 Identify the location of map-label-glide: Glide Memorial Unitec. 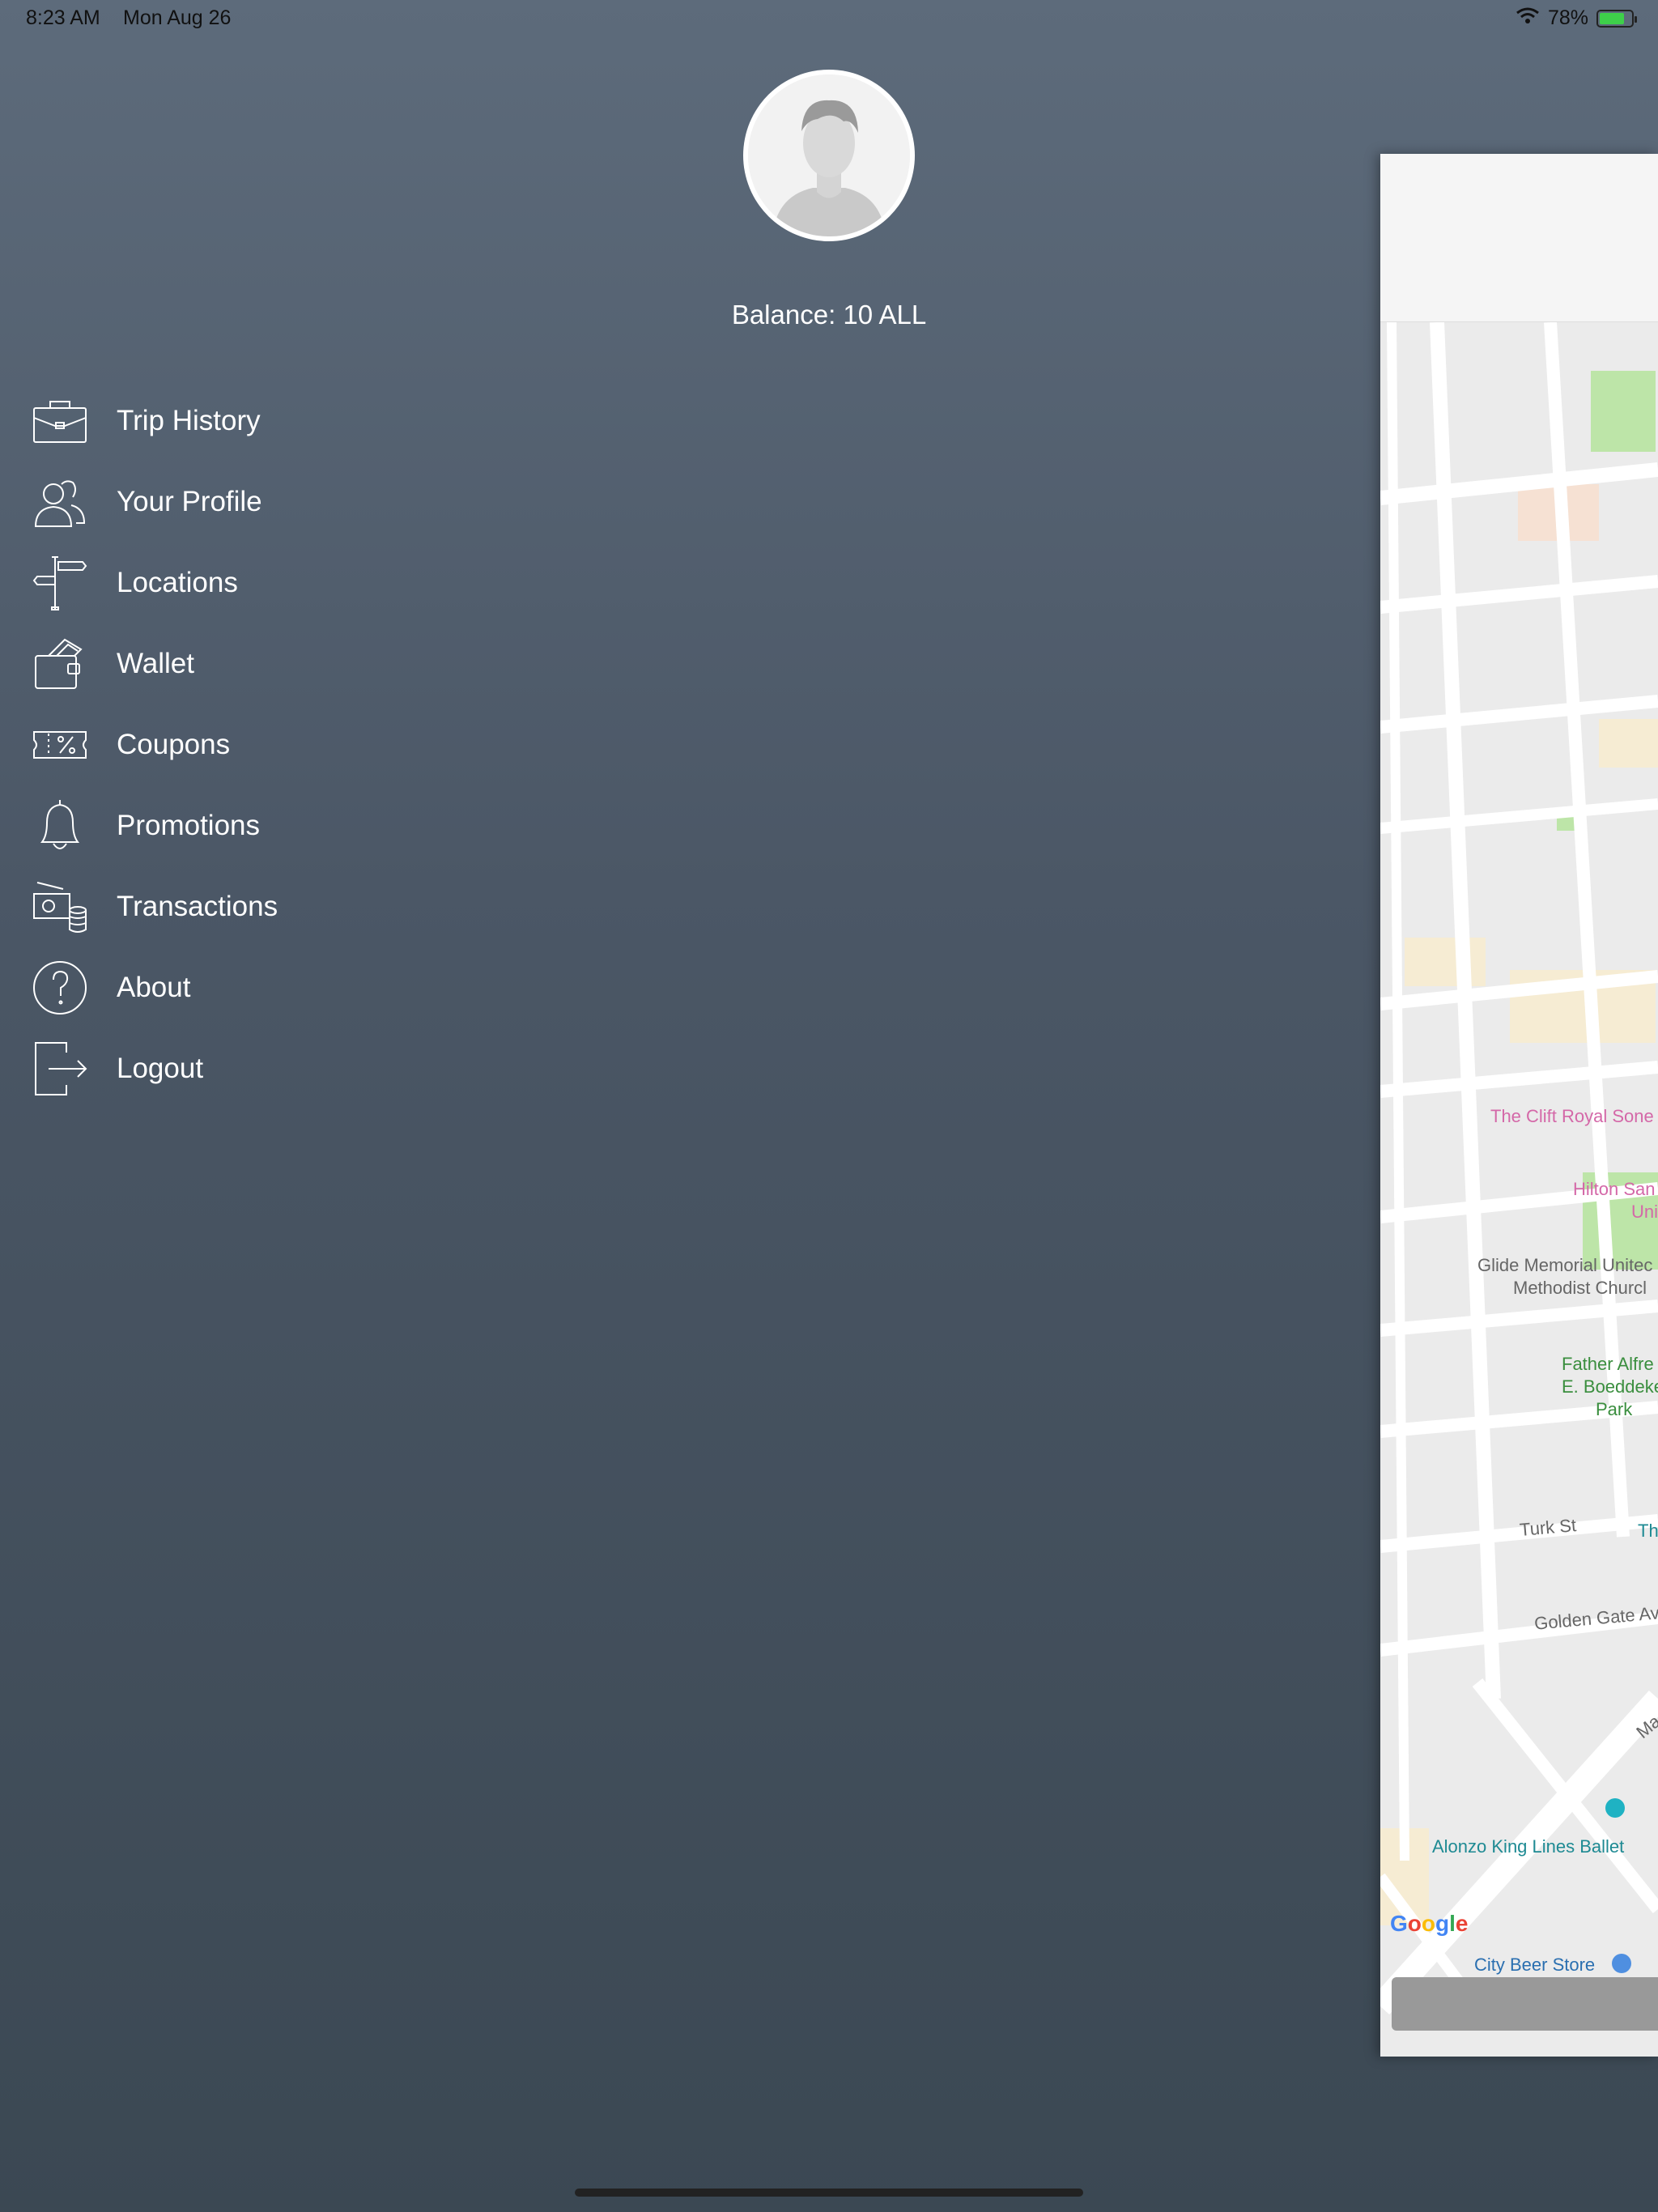
(1564, 1265).